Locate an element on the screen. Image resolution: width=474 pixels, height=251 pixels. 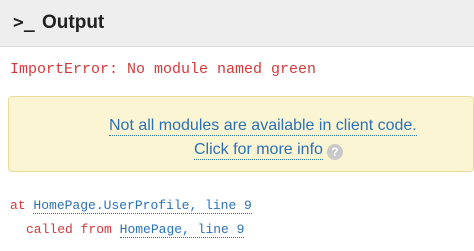
traceback-line: at HomePage.UserProfile, line 9 is located at coordinates (131, 206).